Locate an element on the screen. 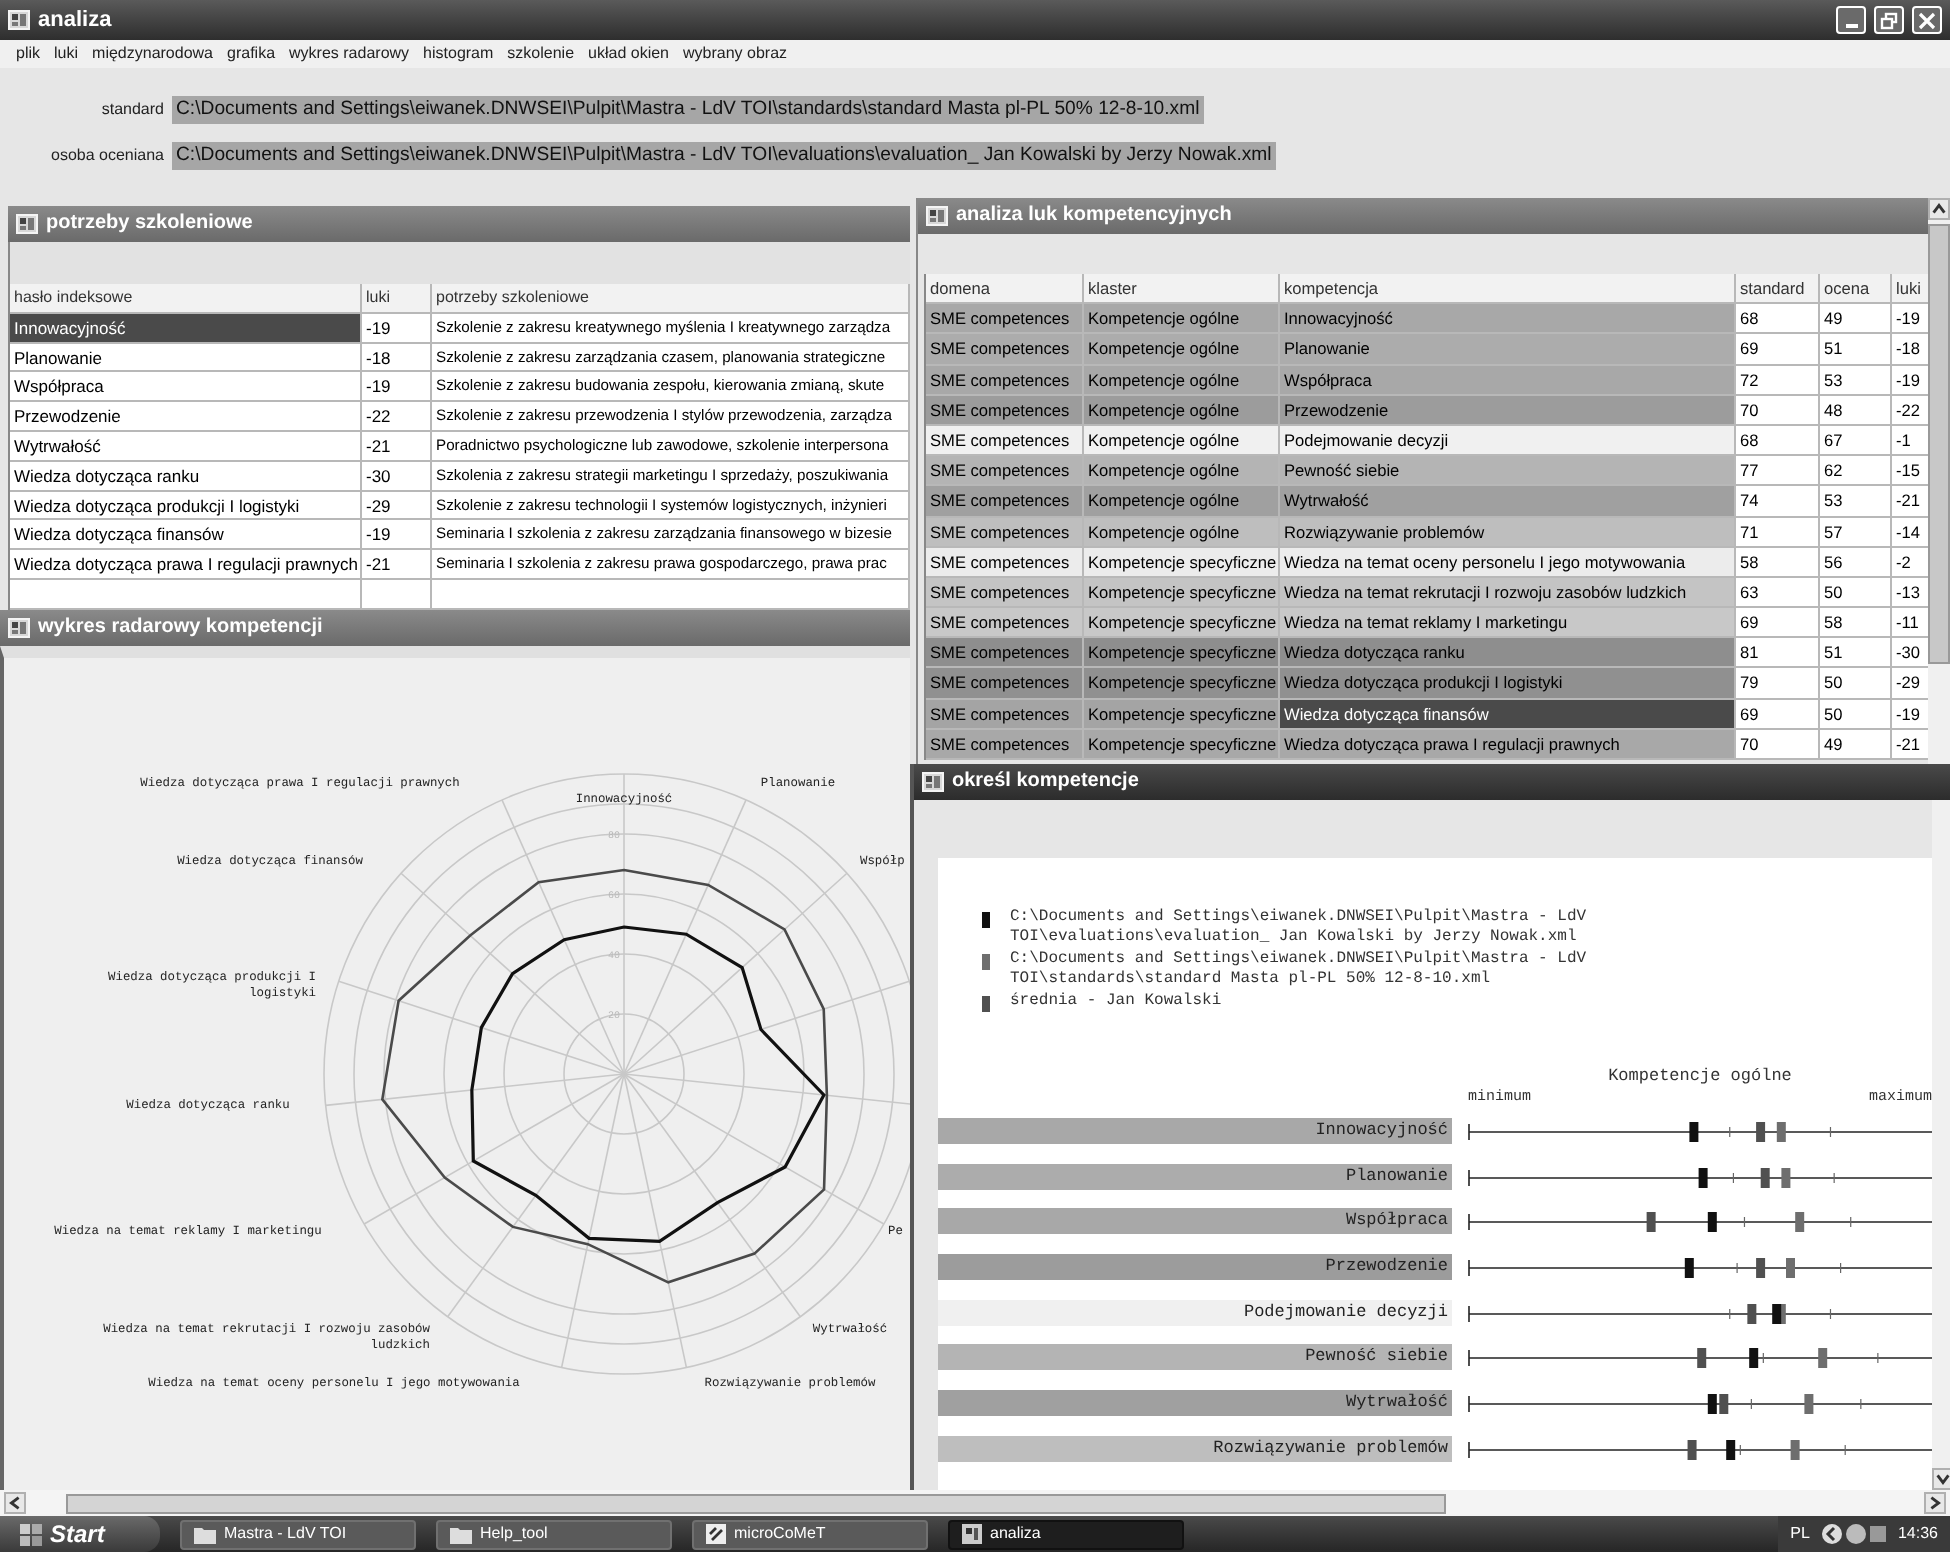 The width and height of the screenshot is (1950, 1552). table-cell: 50 is located at coordinates (1856, 593).